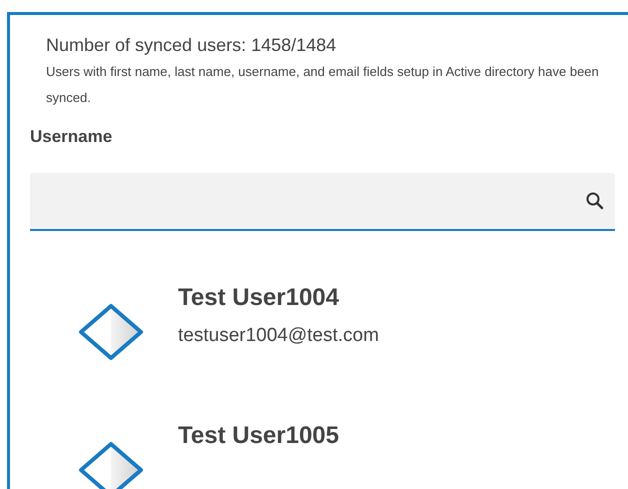  What do you see at coordinates (259, 298) in the screenshot?
I see `user-name: Test User1004` at bounding box center [259, 298].